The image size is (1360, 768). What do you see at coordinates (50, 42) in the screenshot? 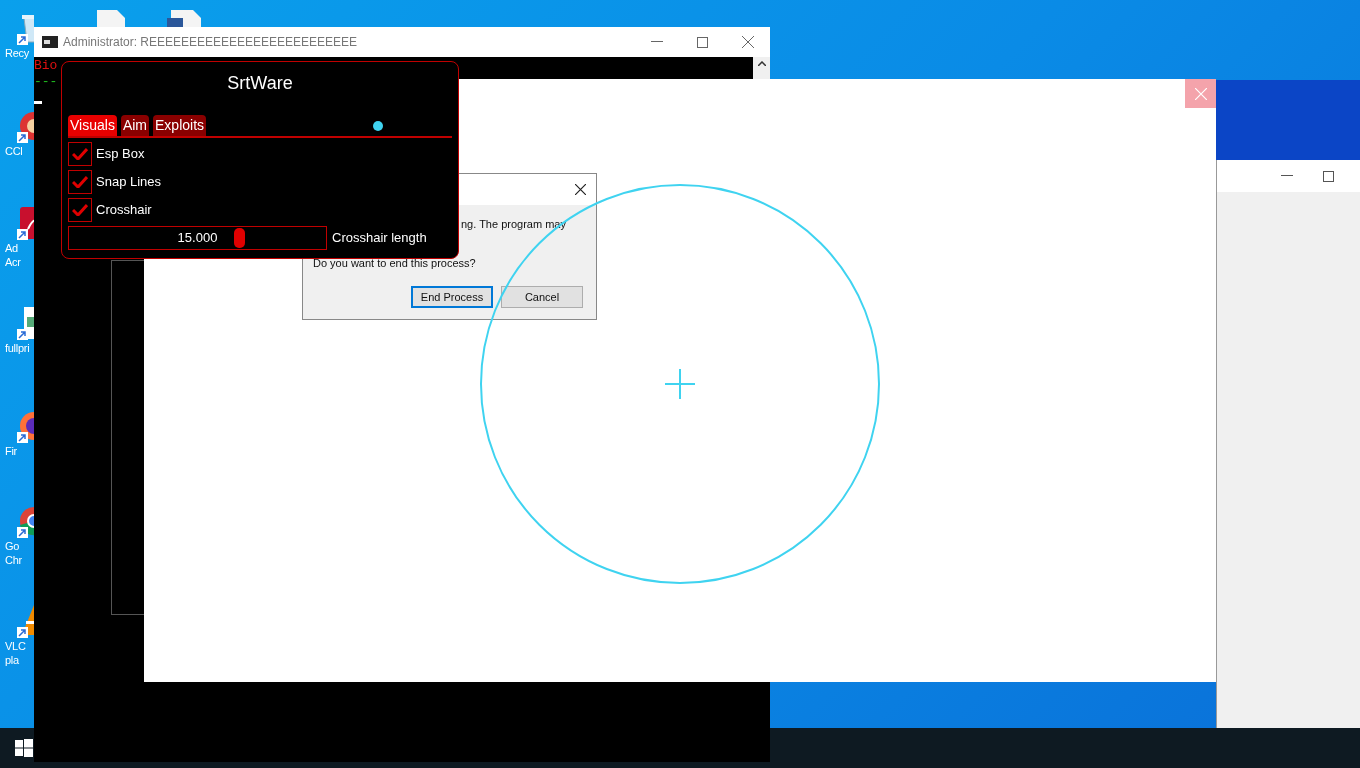
I see `console-icon` at bounding box center [50, 42].